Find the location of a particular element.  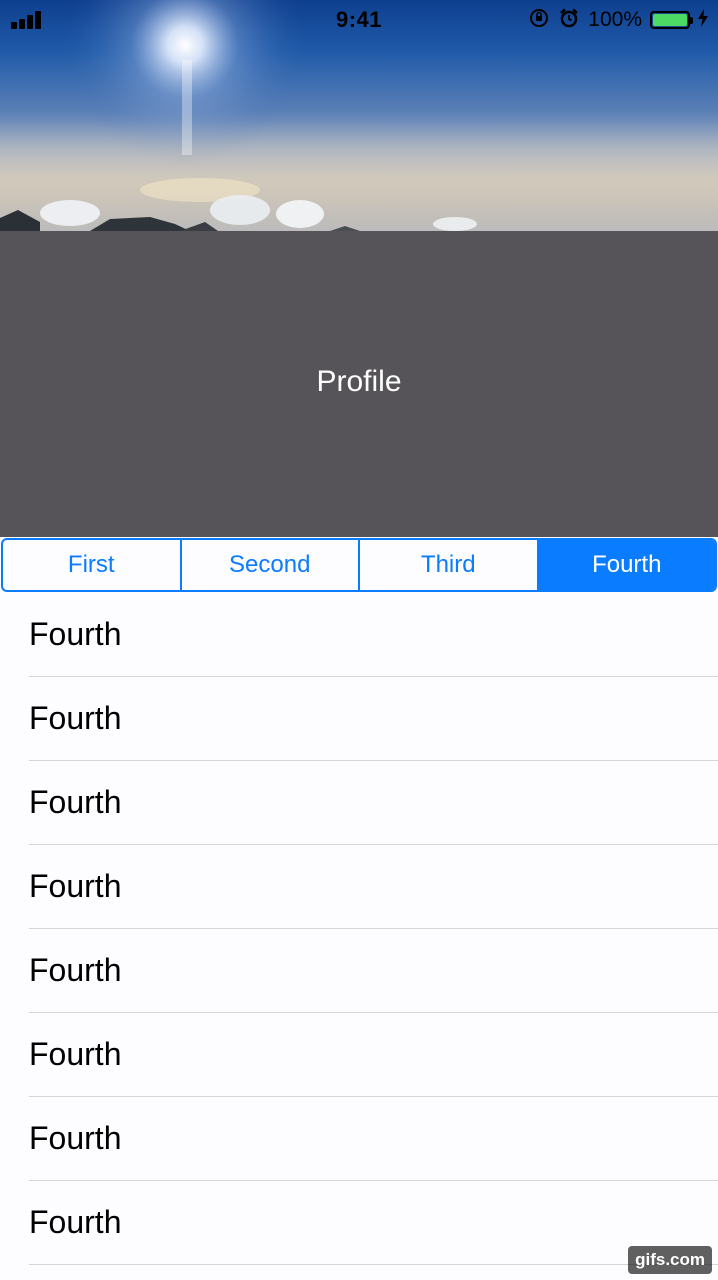

alarm-icon is located at coordinates (569, 20).